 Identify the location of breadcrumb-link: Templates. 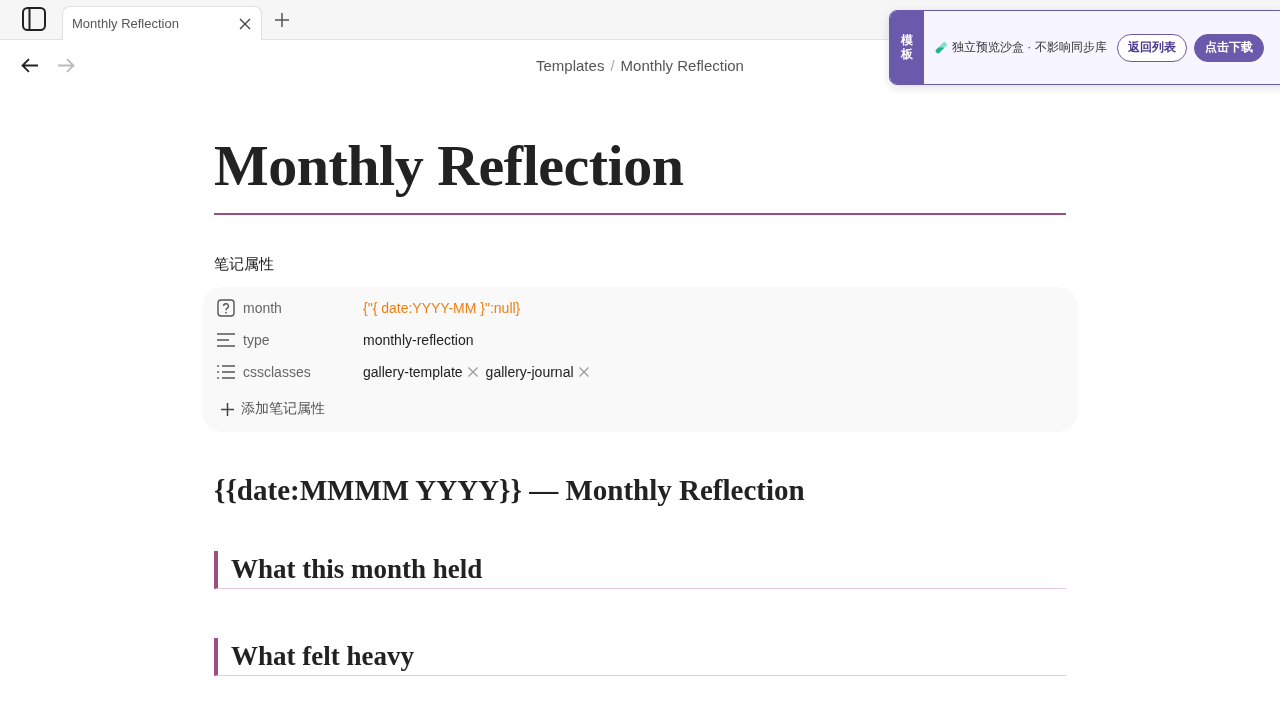
(570, 65).